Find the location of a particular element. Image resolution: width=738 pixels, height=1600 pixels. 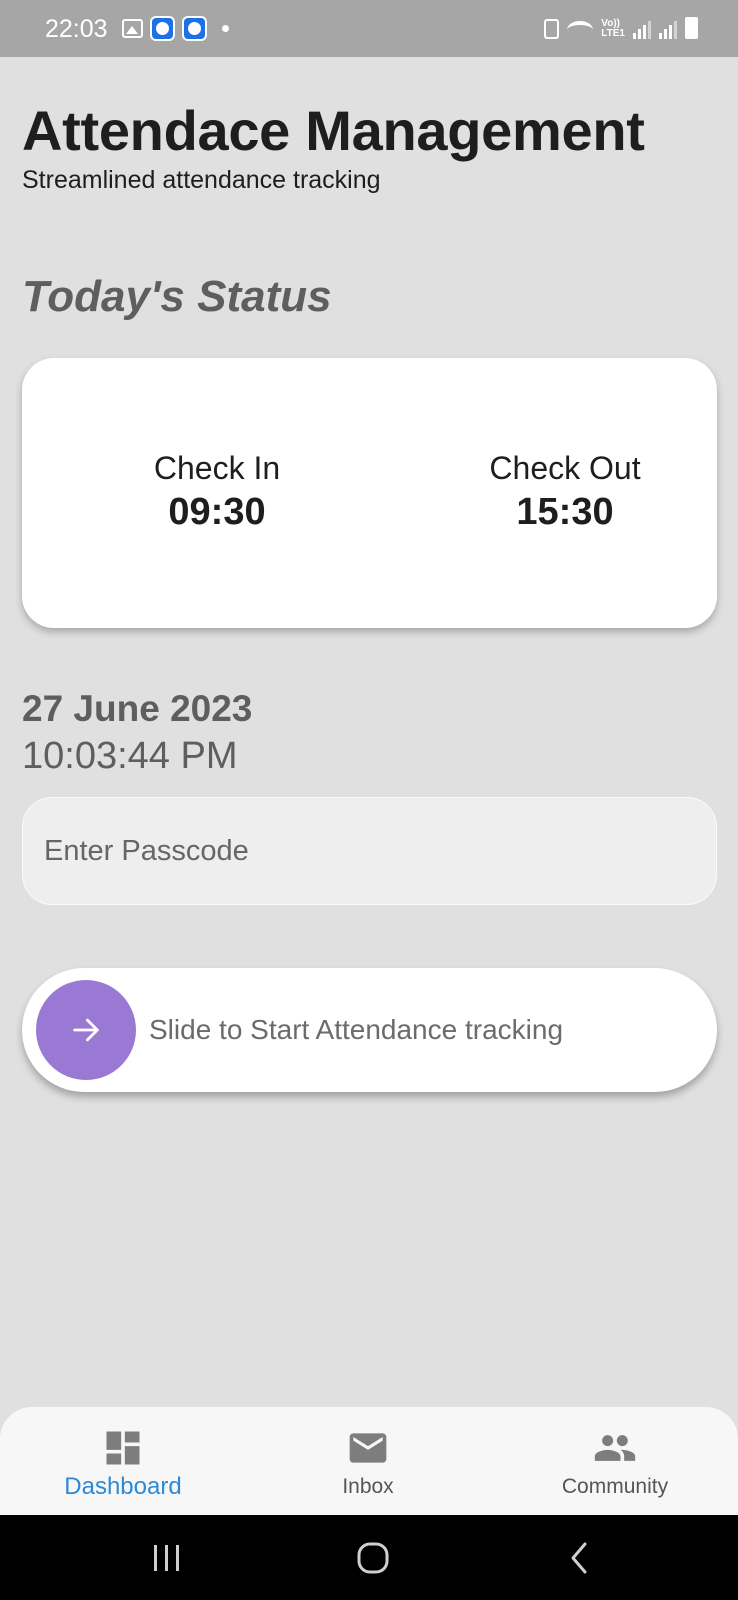

passcode-field is located at coordinates (369, 851).